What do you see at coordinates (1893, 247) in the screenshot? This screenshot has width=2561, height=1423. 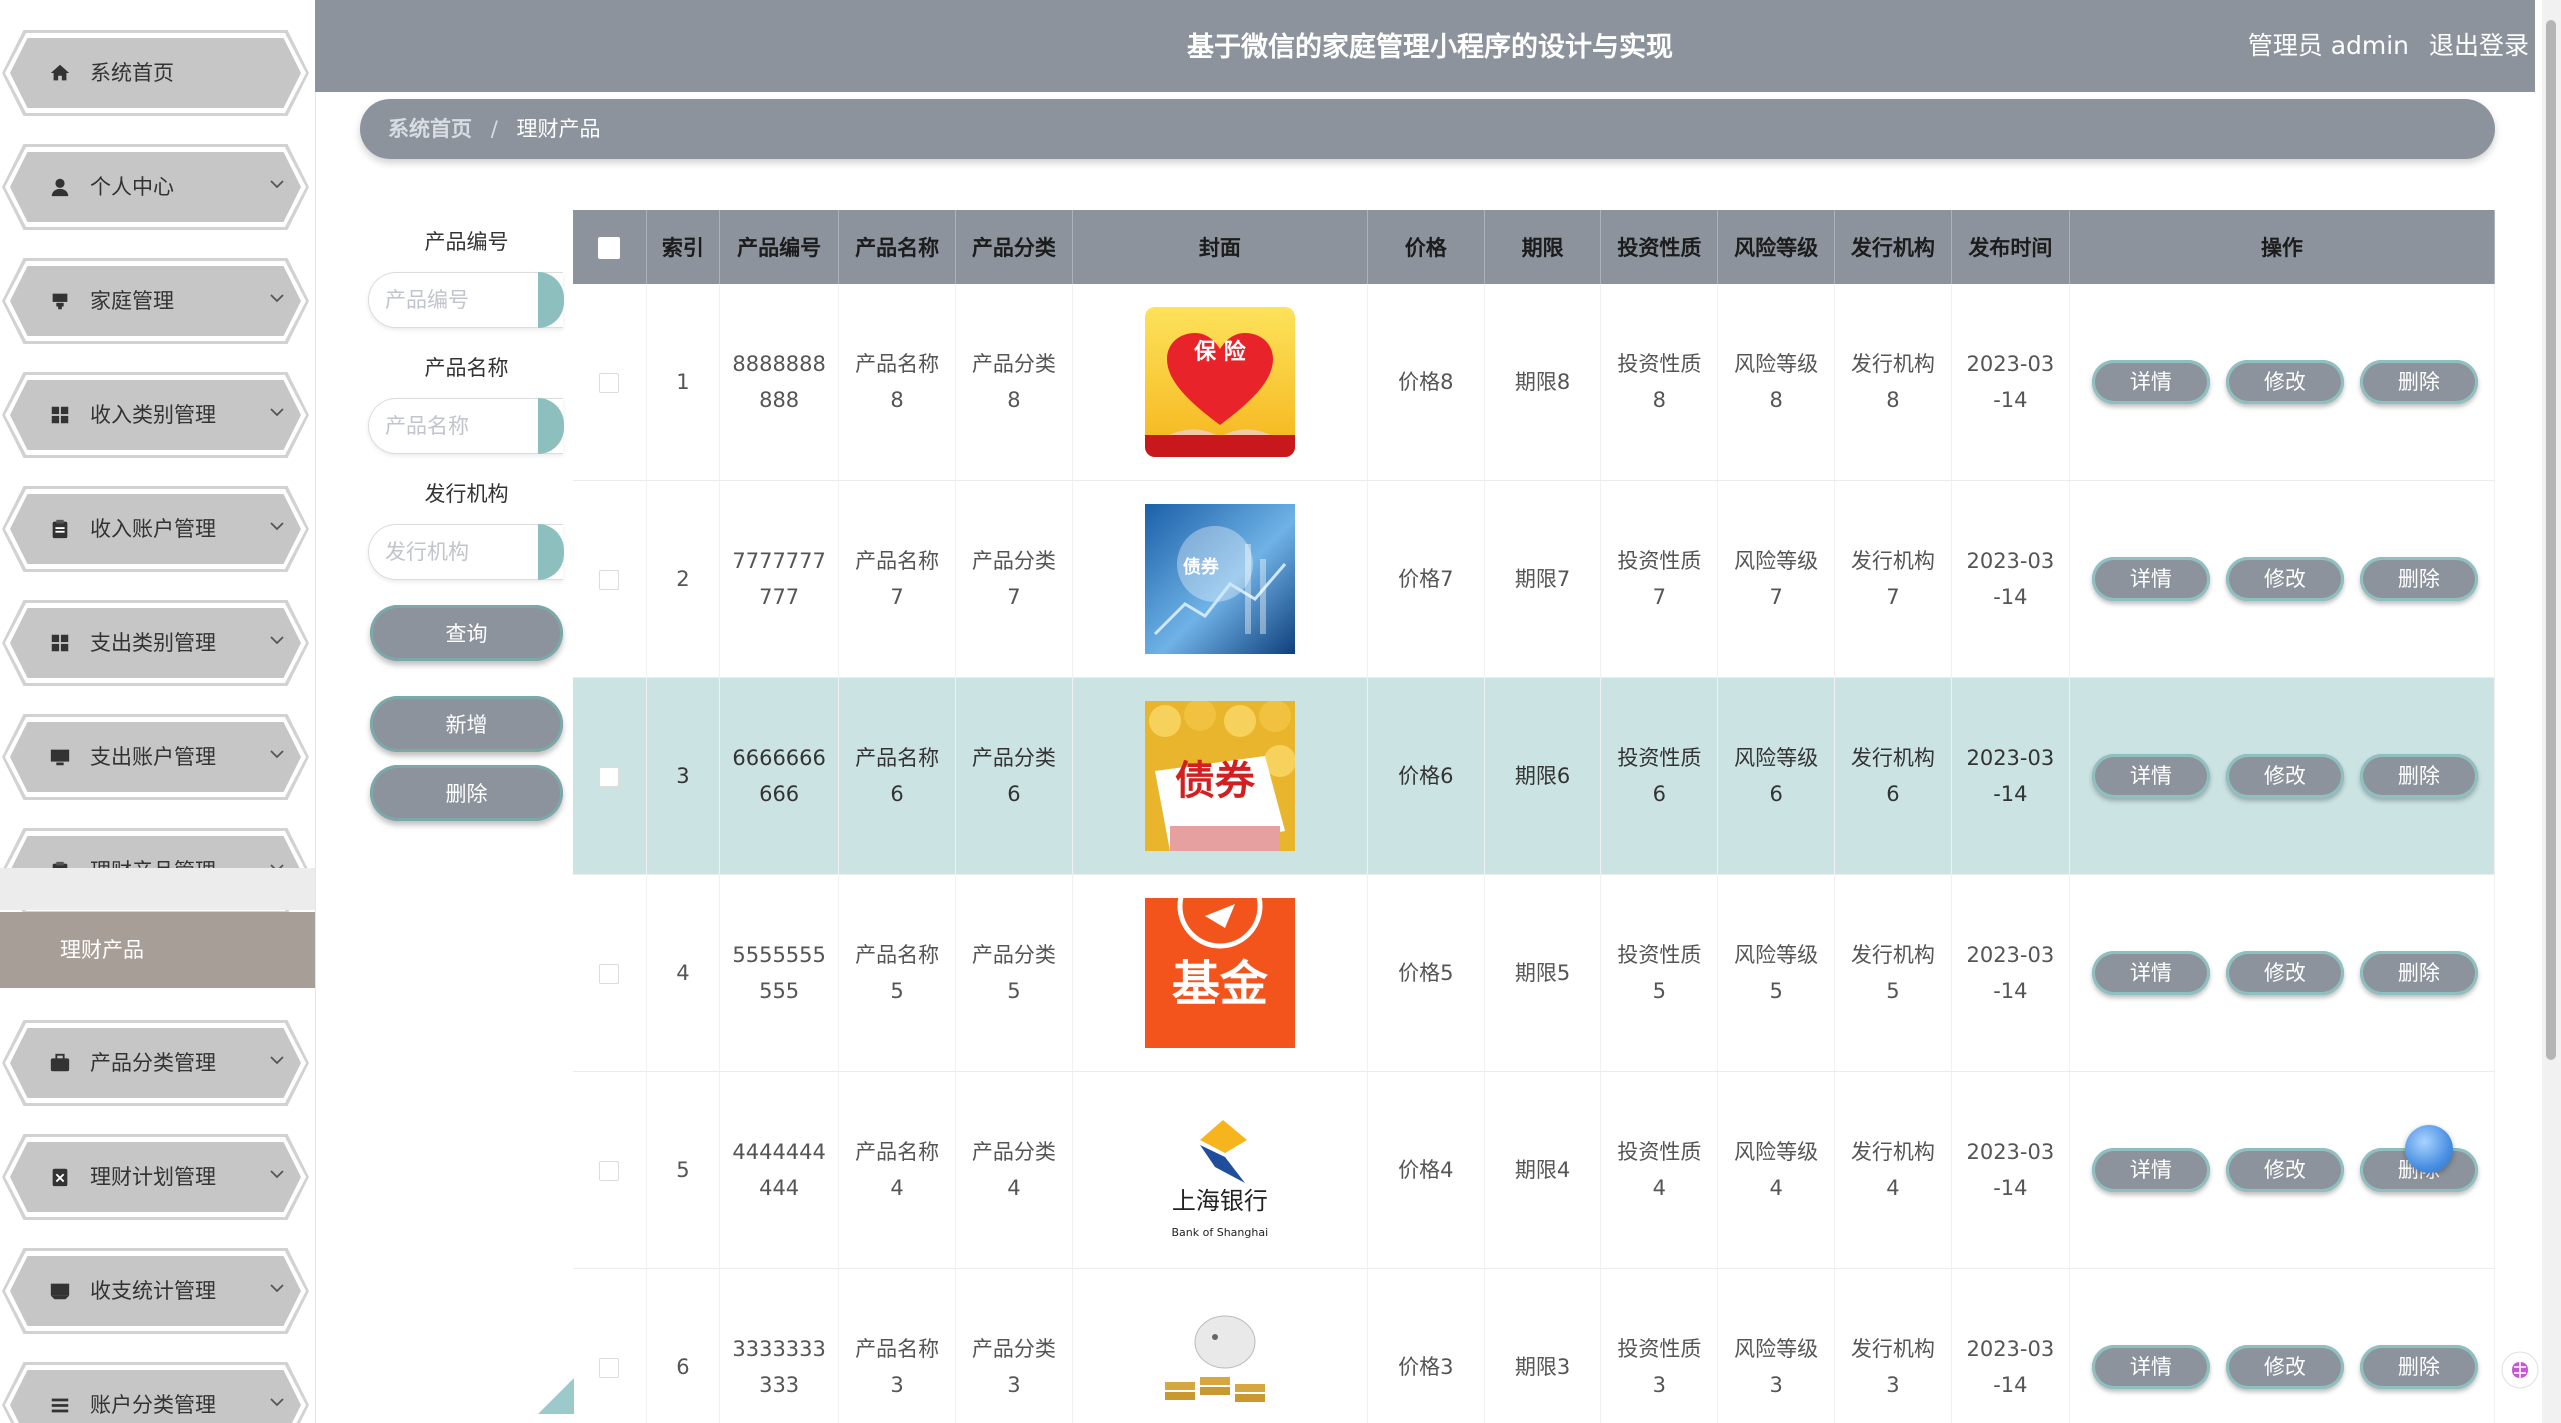 I see `col-header-issuer: 发行机构` at bounding box center [1893, 247].